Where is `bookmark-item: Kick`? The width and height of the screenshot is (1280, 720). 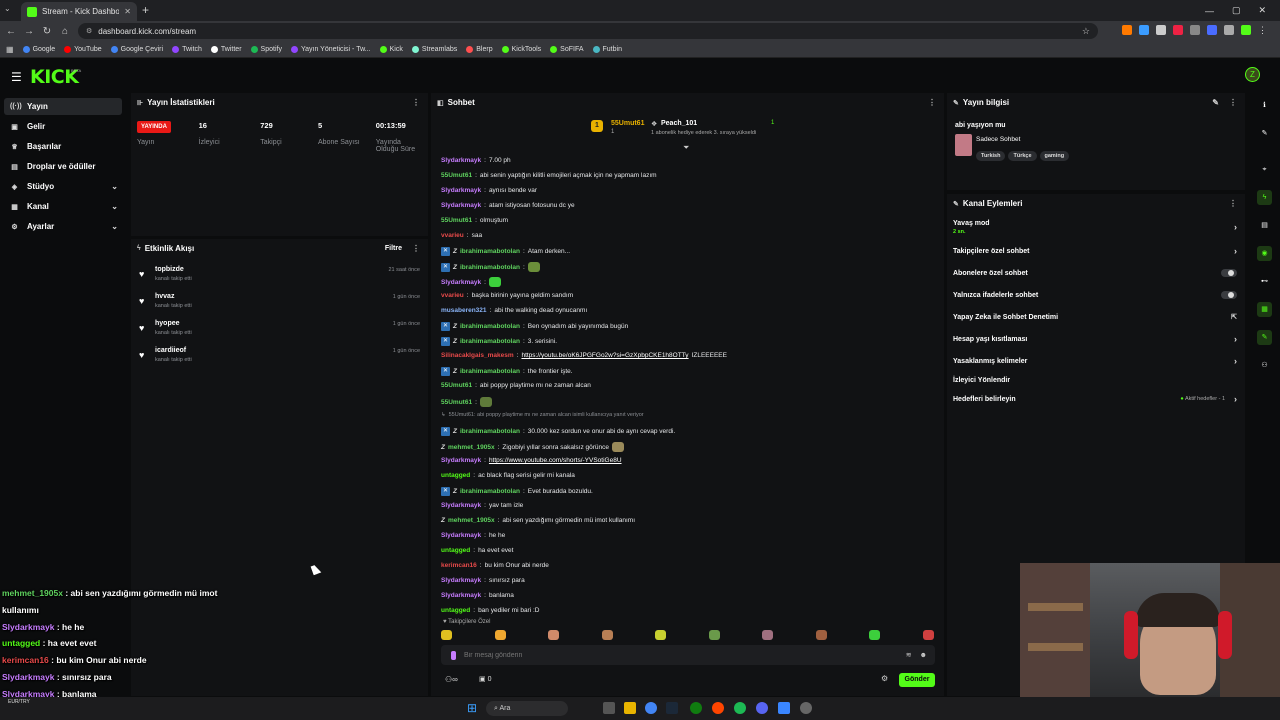
bookmark-item: Kick is located at coordinates (391, 49).